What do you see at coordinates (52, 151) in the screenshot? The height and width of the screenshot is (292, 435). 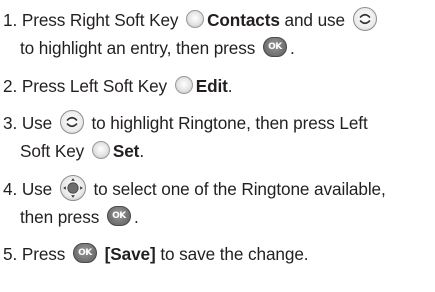 I see `step-text: Soft Key` at bounding box center [52, 151].